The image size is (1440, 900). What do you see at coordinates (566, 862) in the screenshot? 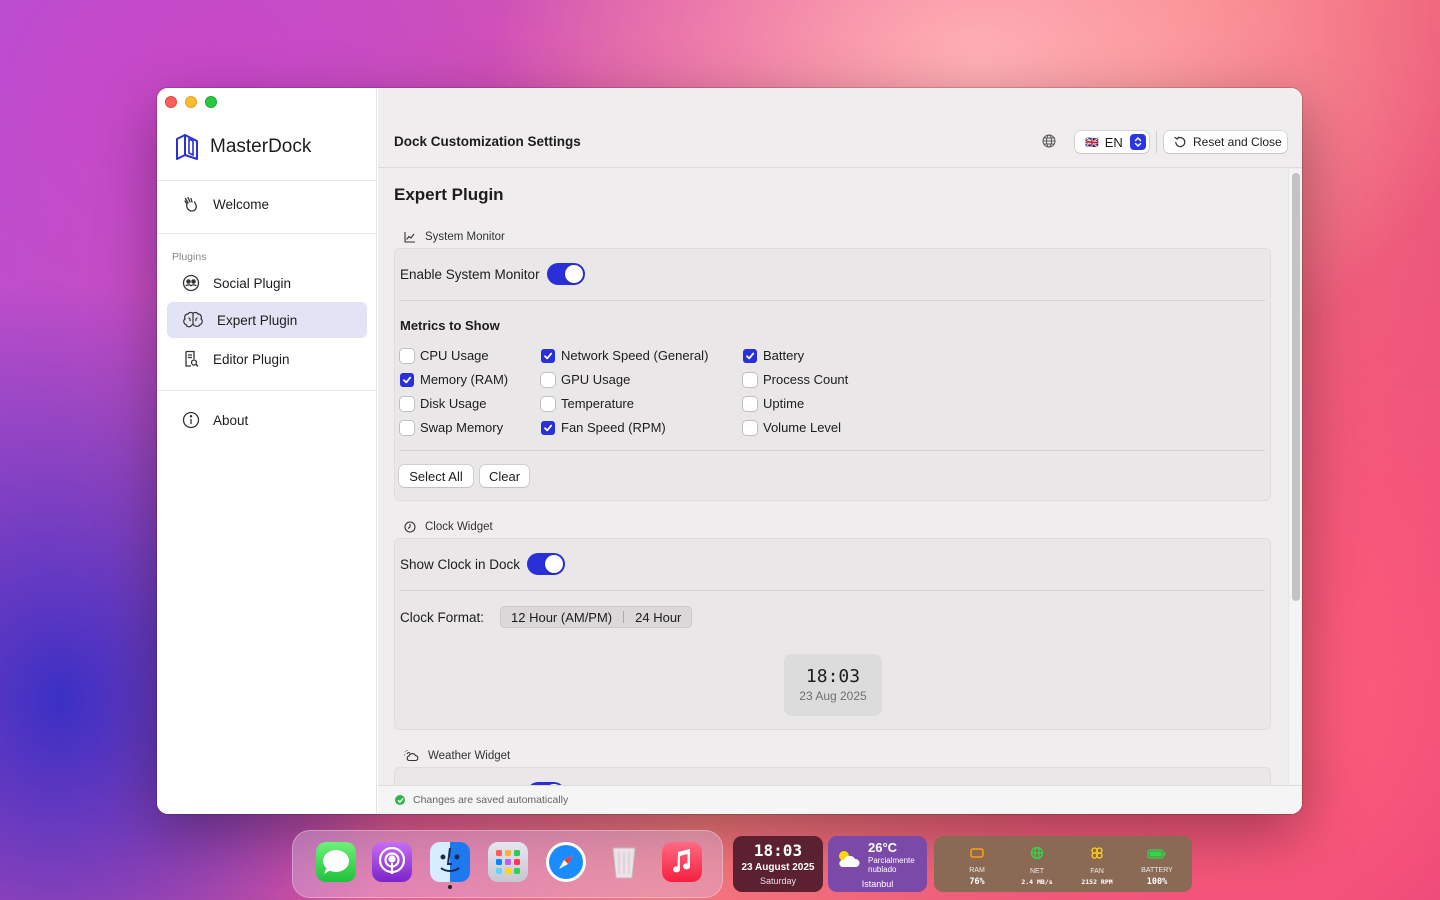
I see `safari-app-icon` at bounding box center [566, 862].